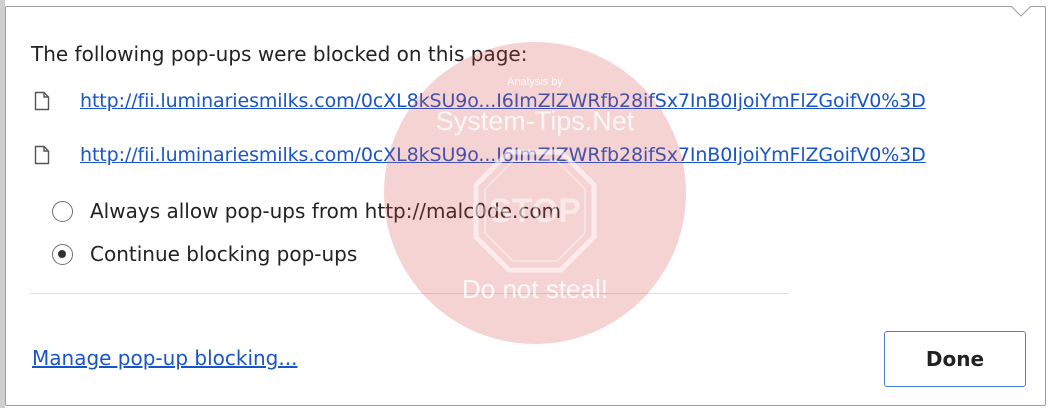 Image resolution: width=1050 pixels, height=408 pixels. What do you see at coordinates (409, 293) in the screenshot?
I see `divider` at bounding box center [409, 293].